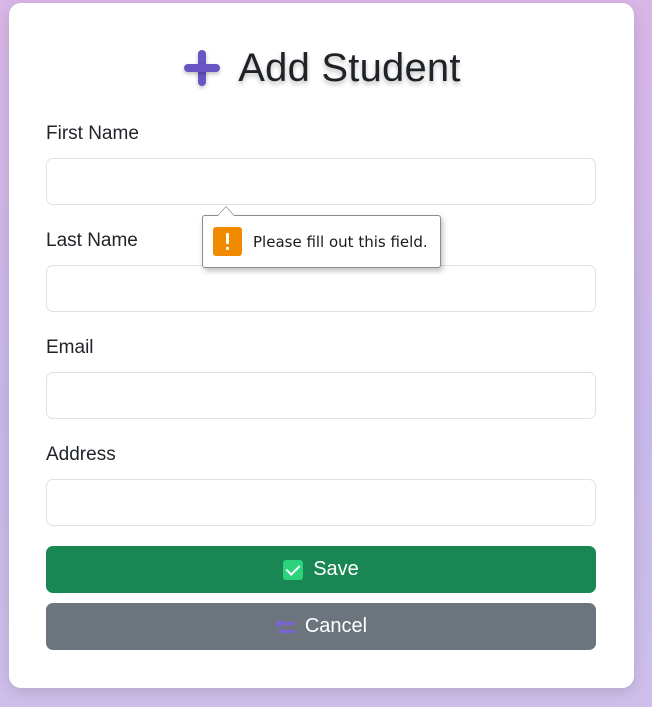 This screenshot has height=707, width=652. What do you see at coordinates (285, 627) in the screenshot?
I see `back-arrow-icon` at bounding box center [285, 627].